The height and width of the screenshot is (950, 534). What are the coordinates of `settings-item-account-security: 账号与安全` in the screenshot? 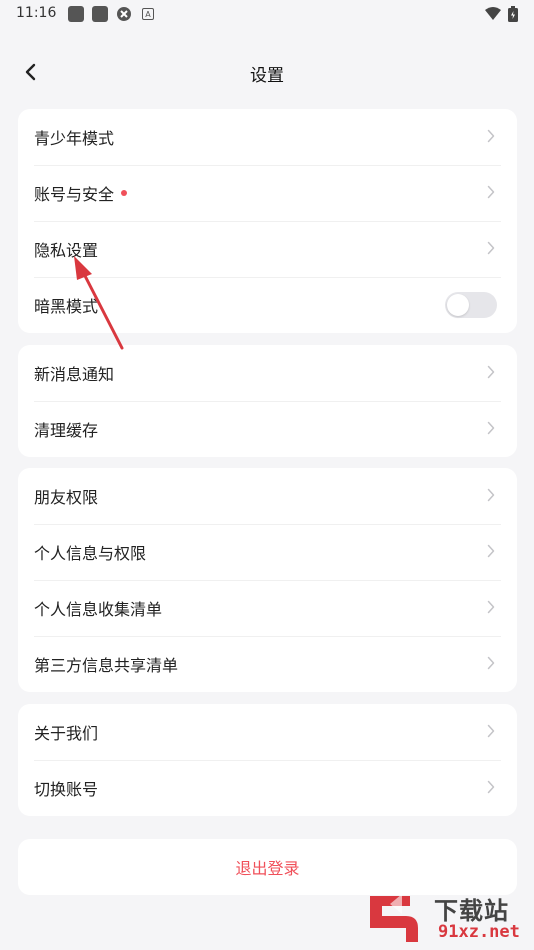 It's located at (267, 193).